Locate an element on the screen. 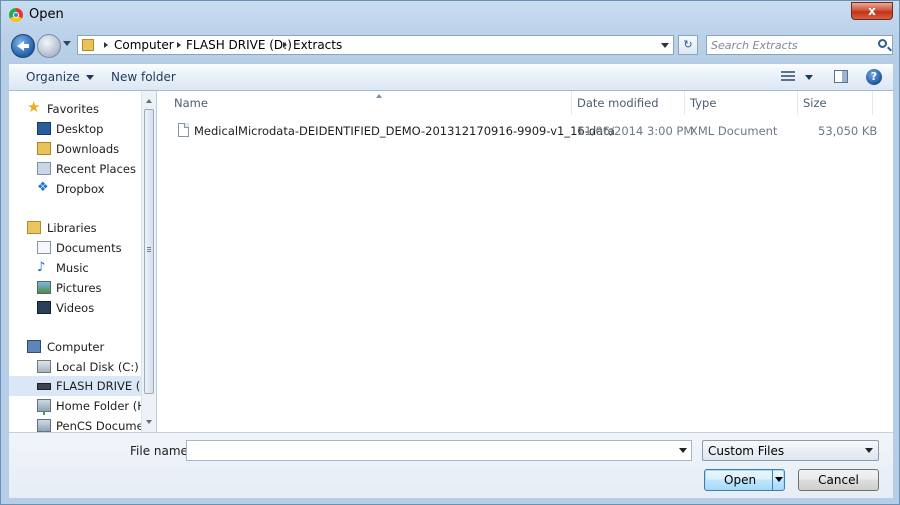  new-folder-button: New folder is located at coordinates (143, 77).